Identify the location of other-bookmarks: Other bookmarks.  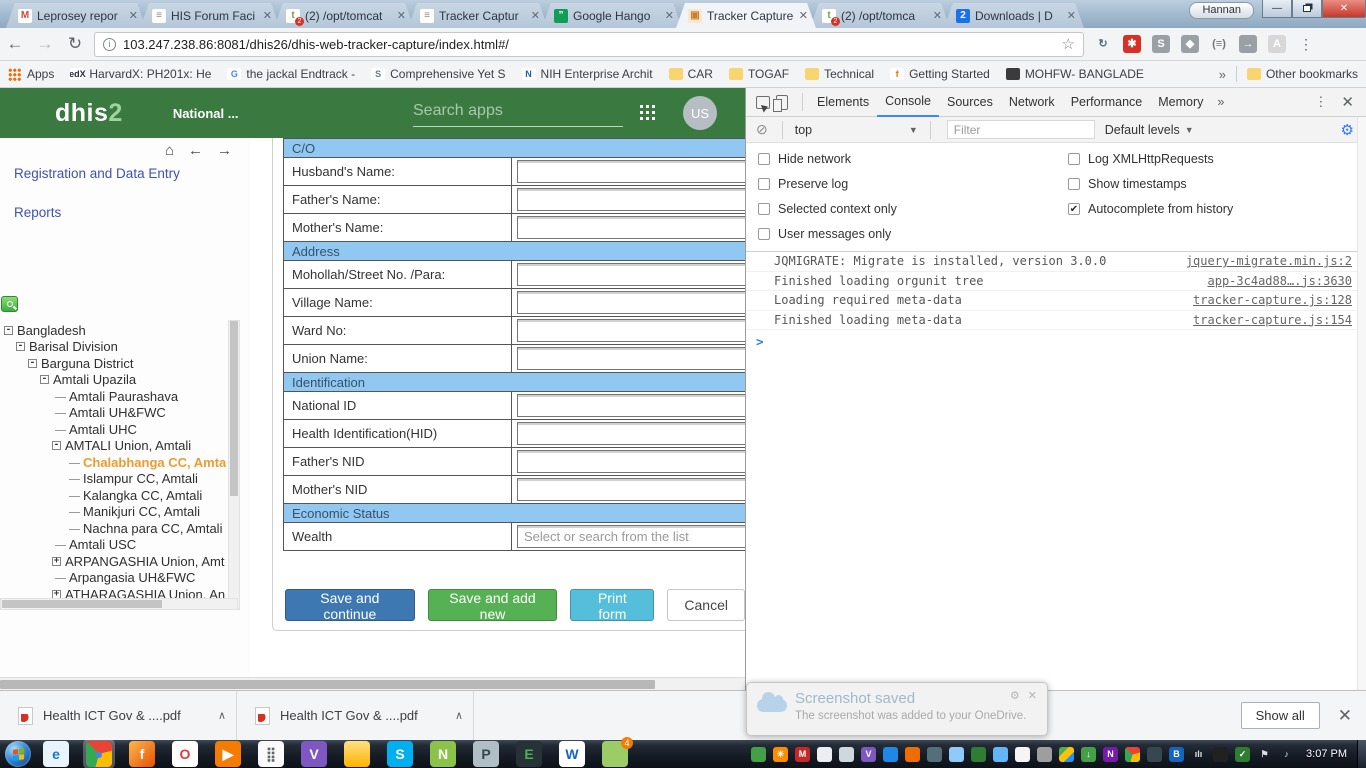
(1302, 74).